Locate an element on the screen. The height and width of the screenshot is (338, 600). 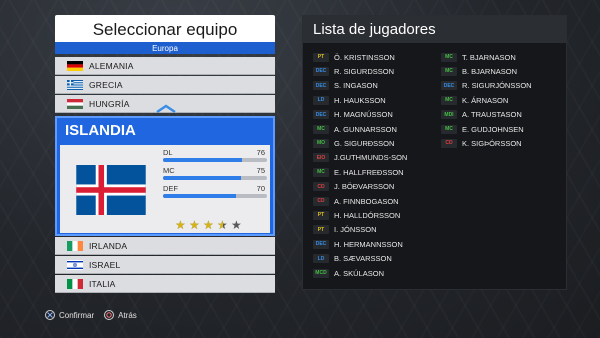
player-row: LD H. HAUKSSON is located at coordinates (349, 100).